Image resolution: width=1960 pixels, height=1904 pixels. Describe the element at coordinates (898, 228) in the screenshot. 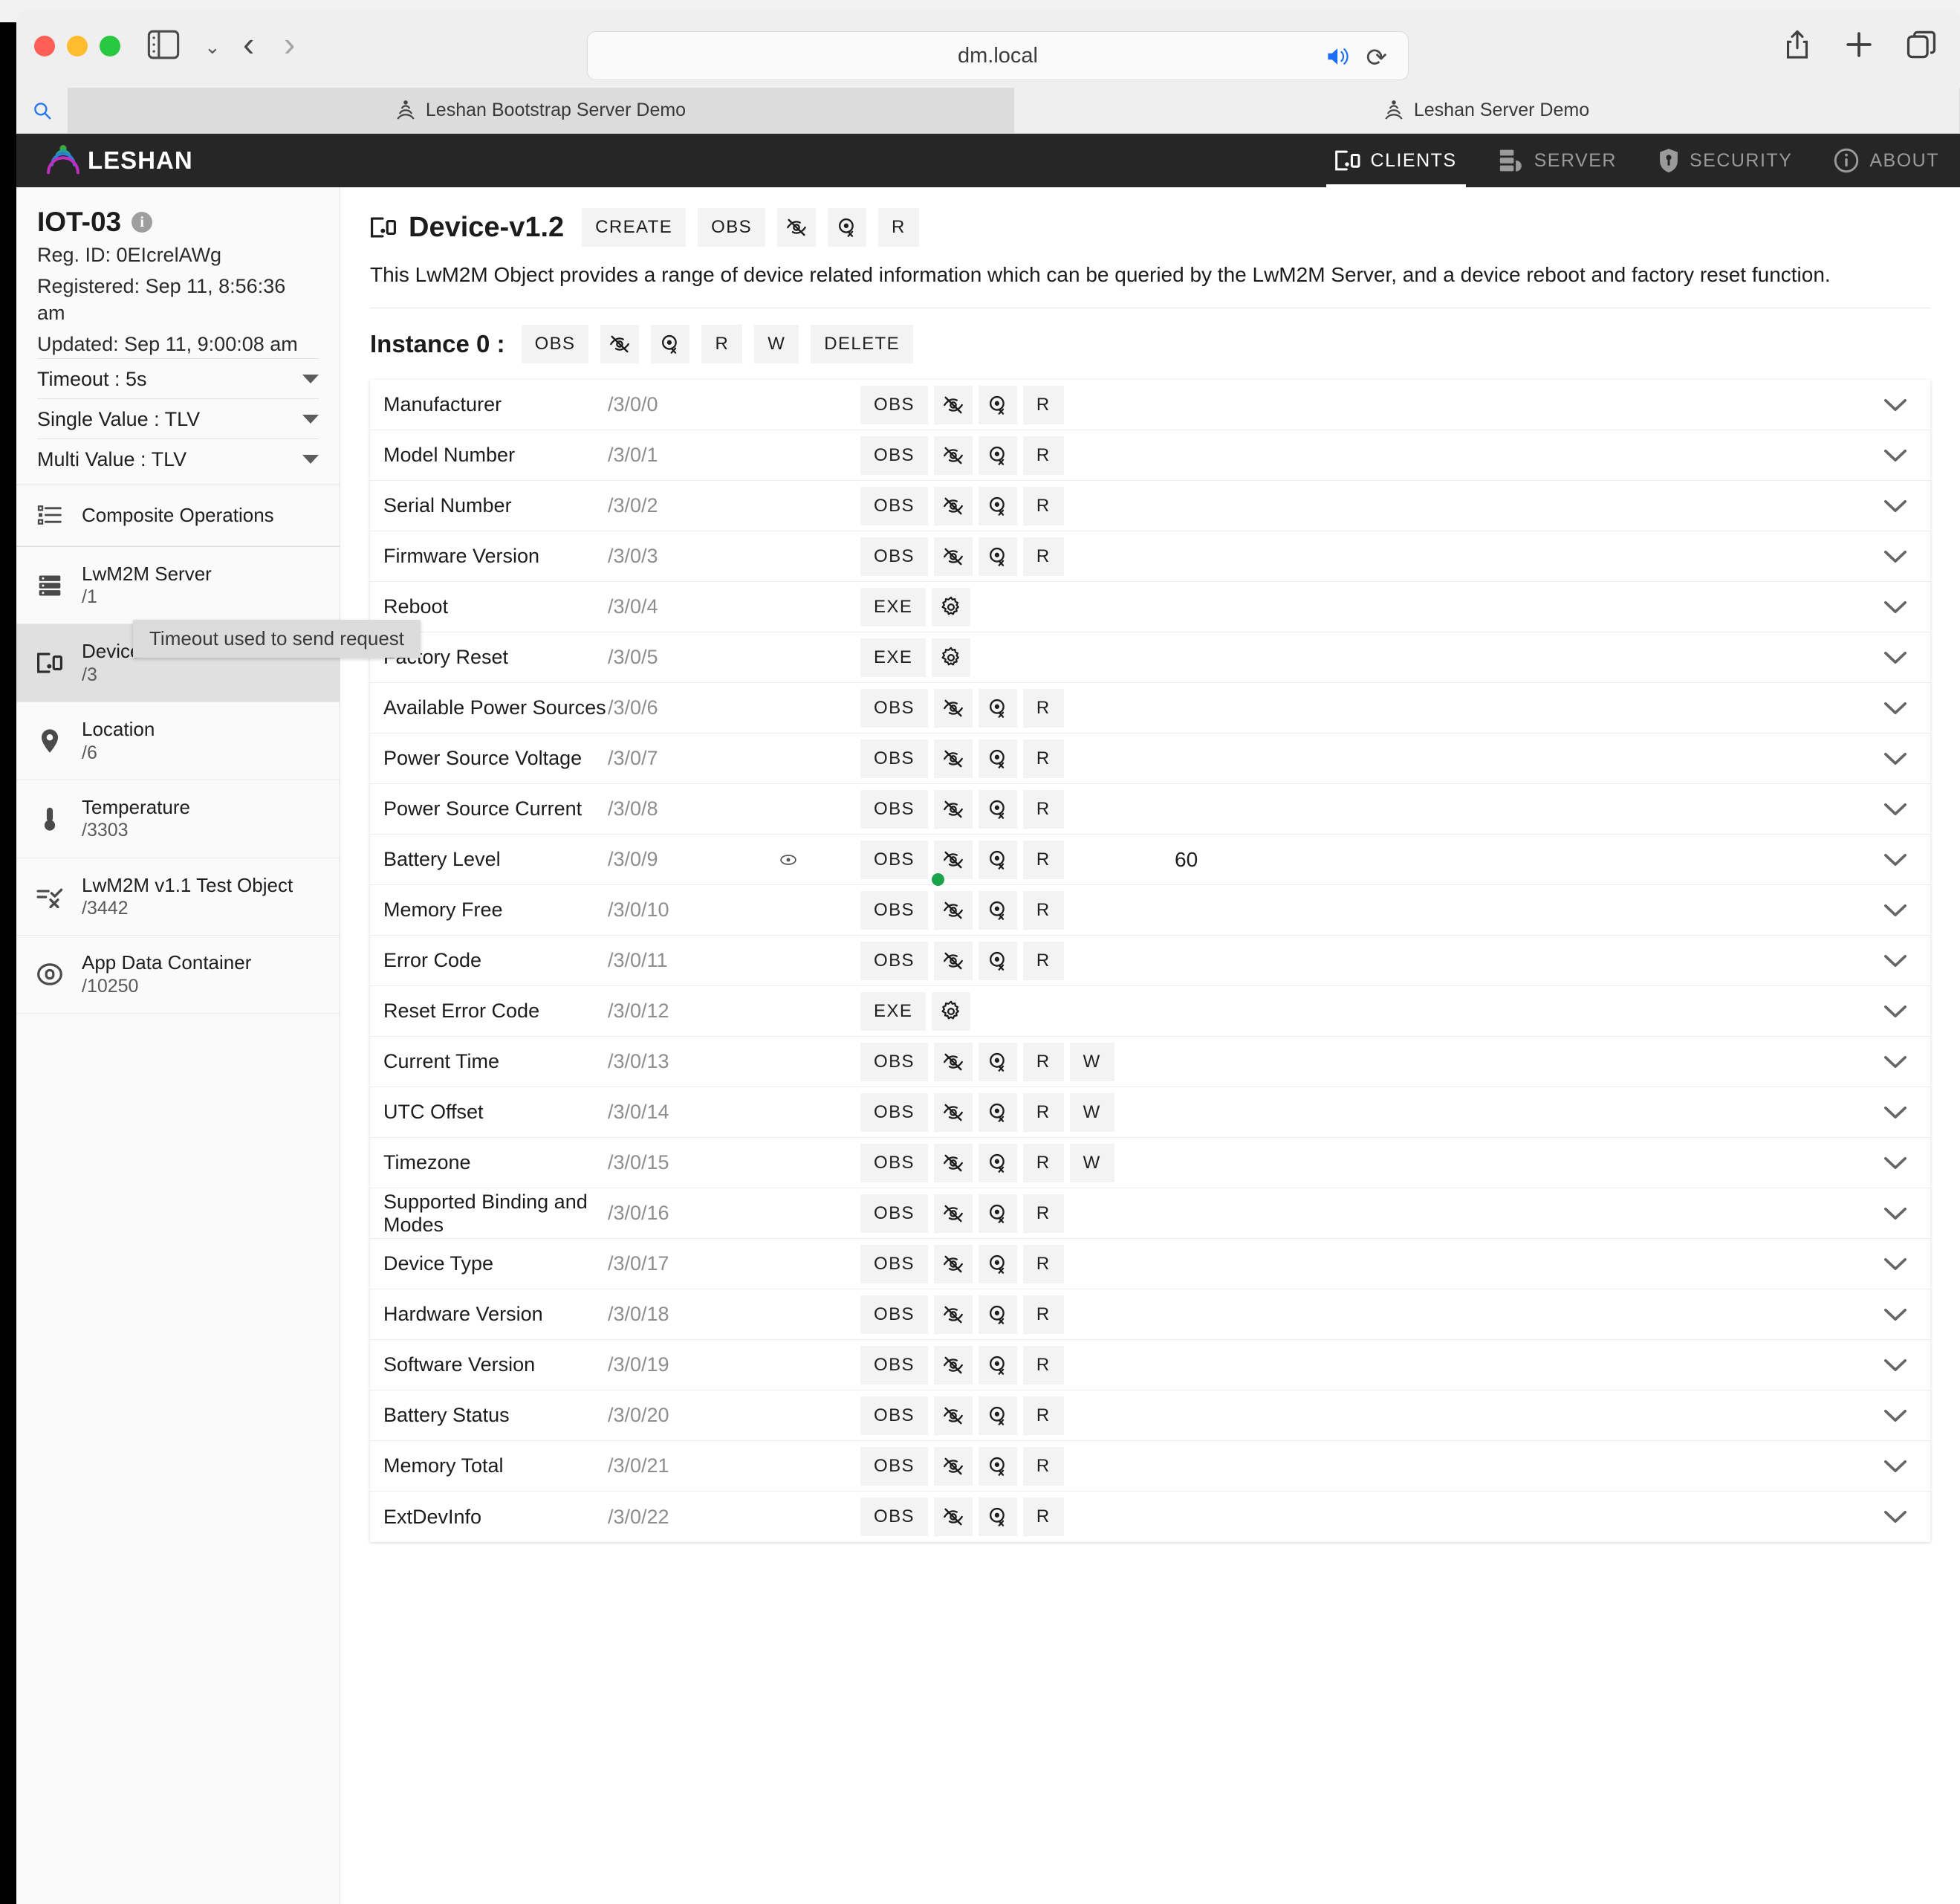

I see `object-read-button: R` at that location.